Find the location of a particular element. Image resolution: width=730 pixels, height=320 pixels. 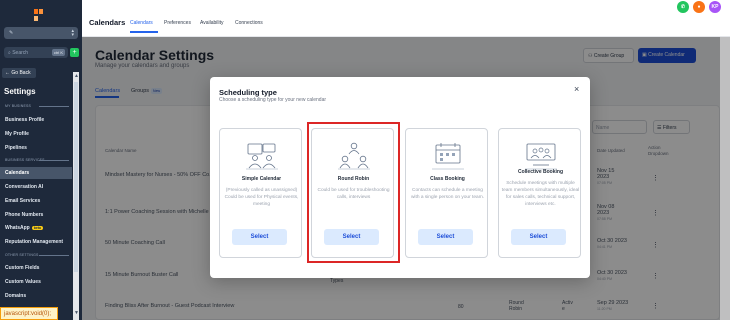

tab-availability: Availability is located at coordinates (212, 23).